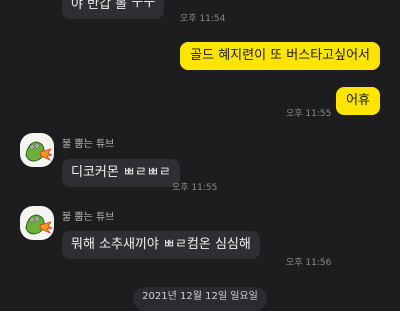  I want to click on my-message-bubble: 골드 혜지련이 또 버스타고싶어서, so click(280, 56).